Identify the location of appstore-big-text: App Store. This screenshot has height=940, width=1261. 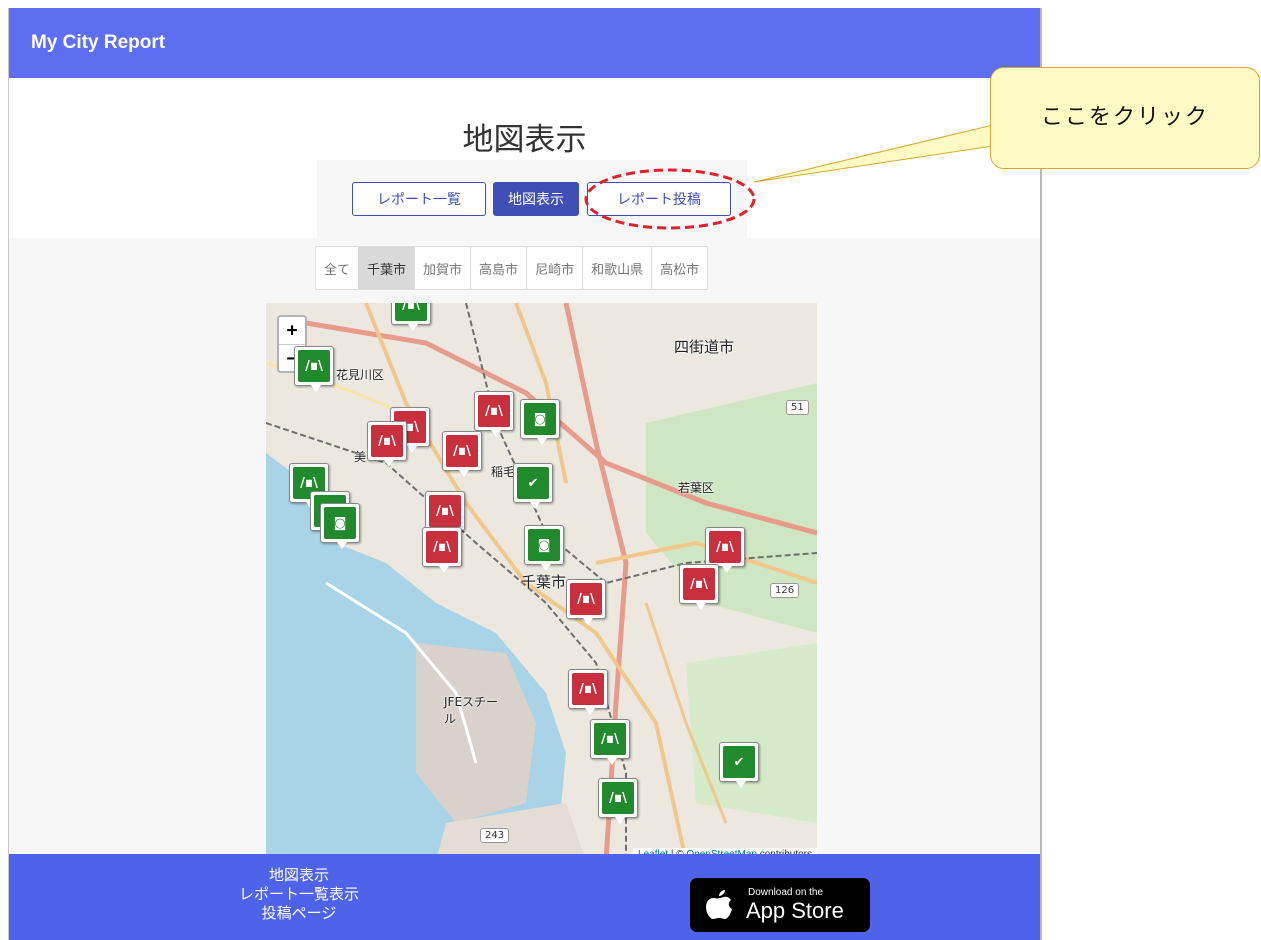
(795, 910).